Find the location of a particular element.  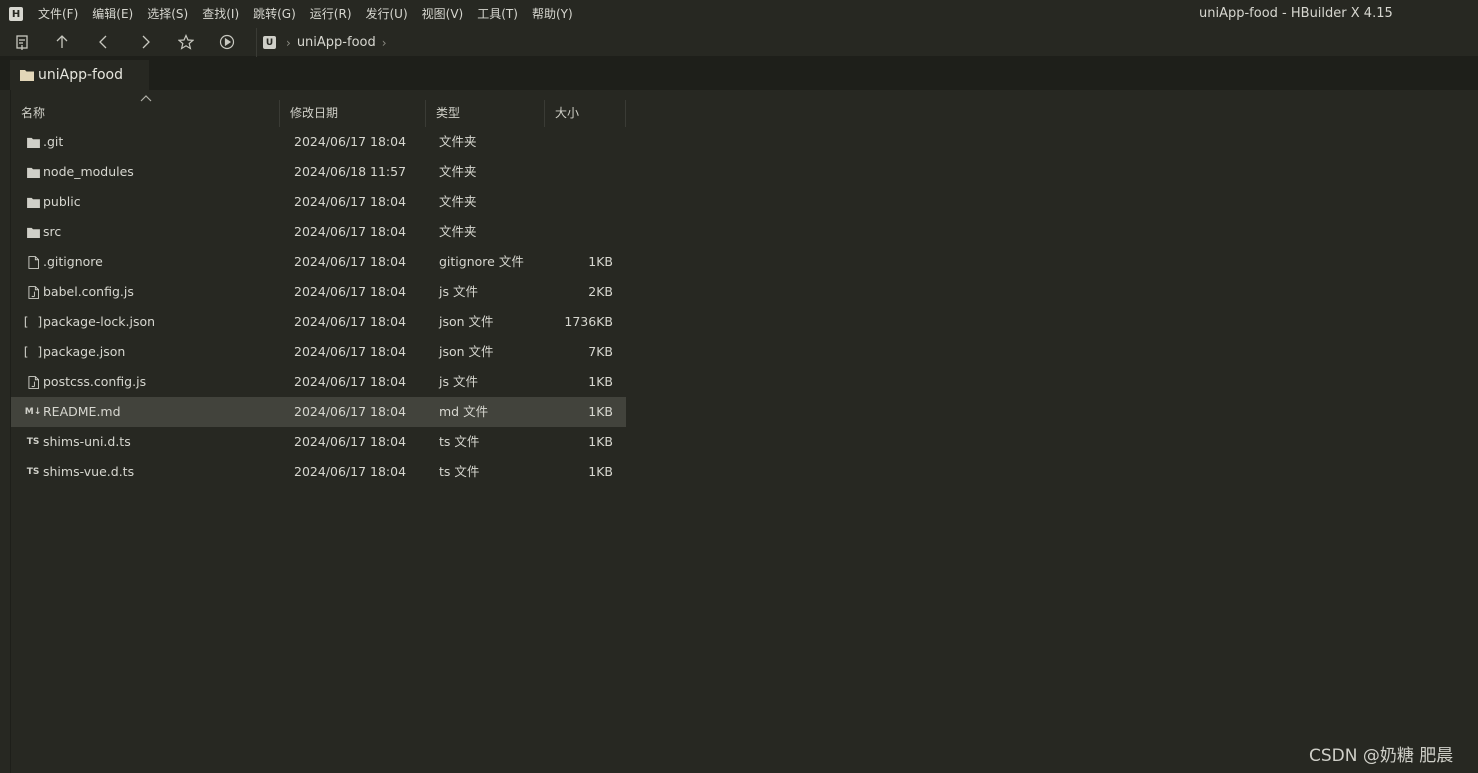

arrow-up-icon is located at coordinates (62, 42).